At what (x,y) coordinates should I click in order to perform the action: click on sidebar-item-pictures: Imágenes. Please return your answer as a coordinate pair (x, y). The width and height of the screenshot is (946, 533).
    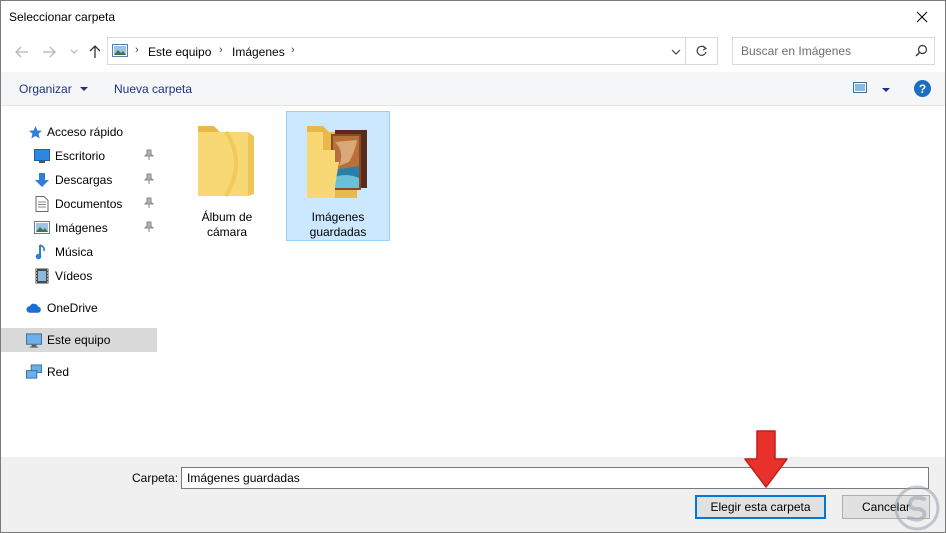
    Looking at the image, I should click on (79, 228).